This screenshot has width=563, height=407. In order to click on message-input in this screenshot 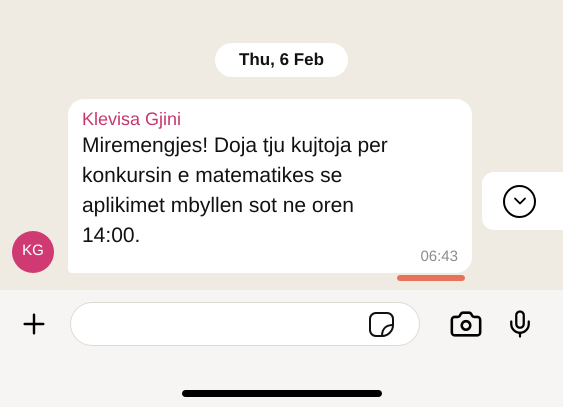, I will do `click(245, 324)`.